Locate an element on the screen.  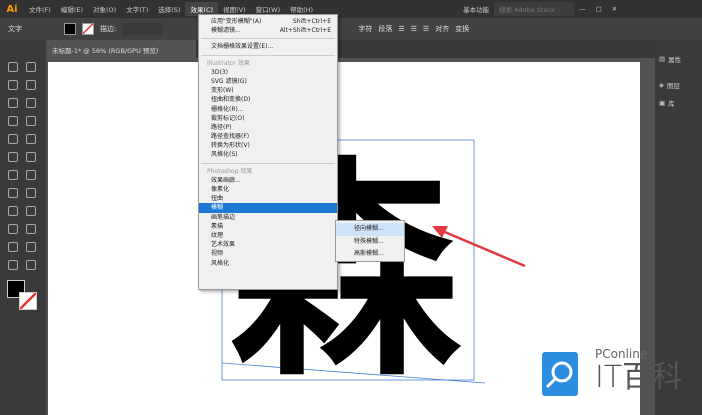
brand-name: IT百科 is located at coordinates (639, 377).